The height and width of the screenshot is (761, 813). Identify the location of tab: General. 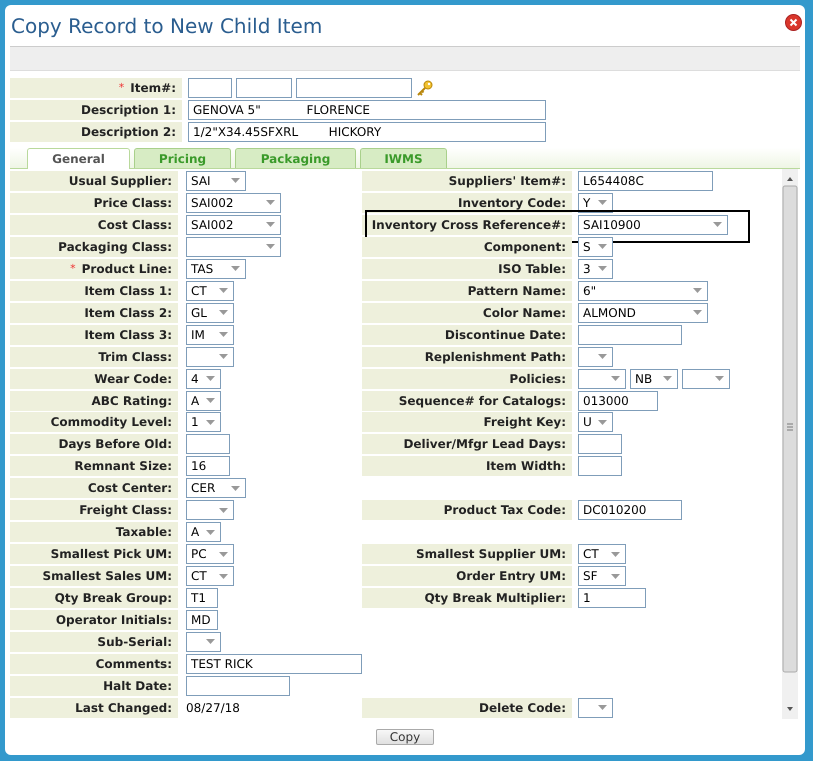
(78, 158).